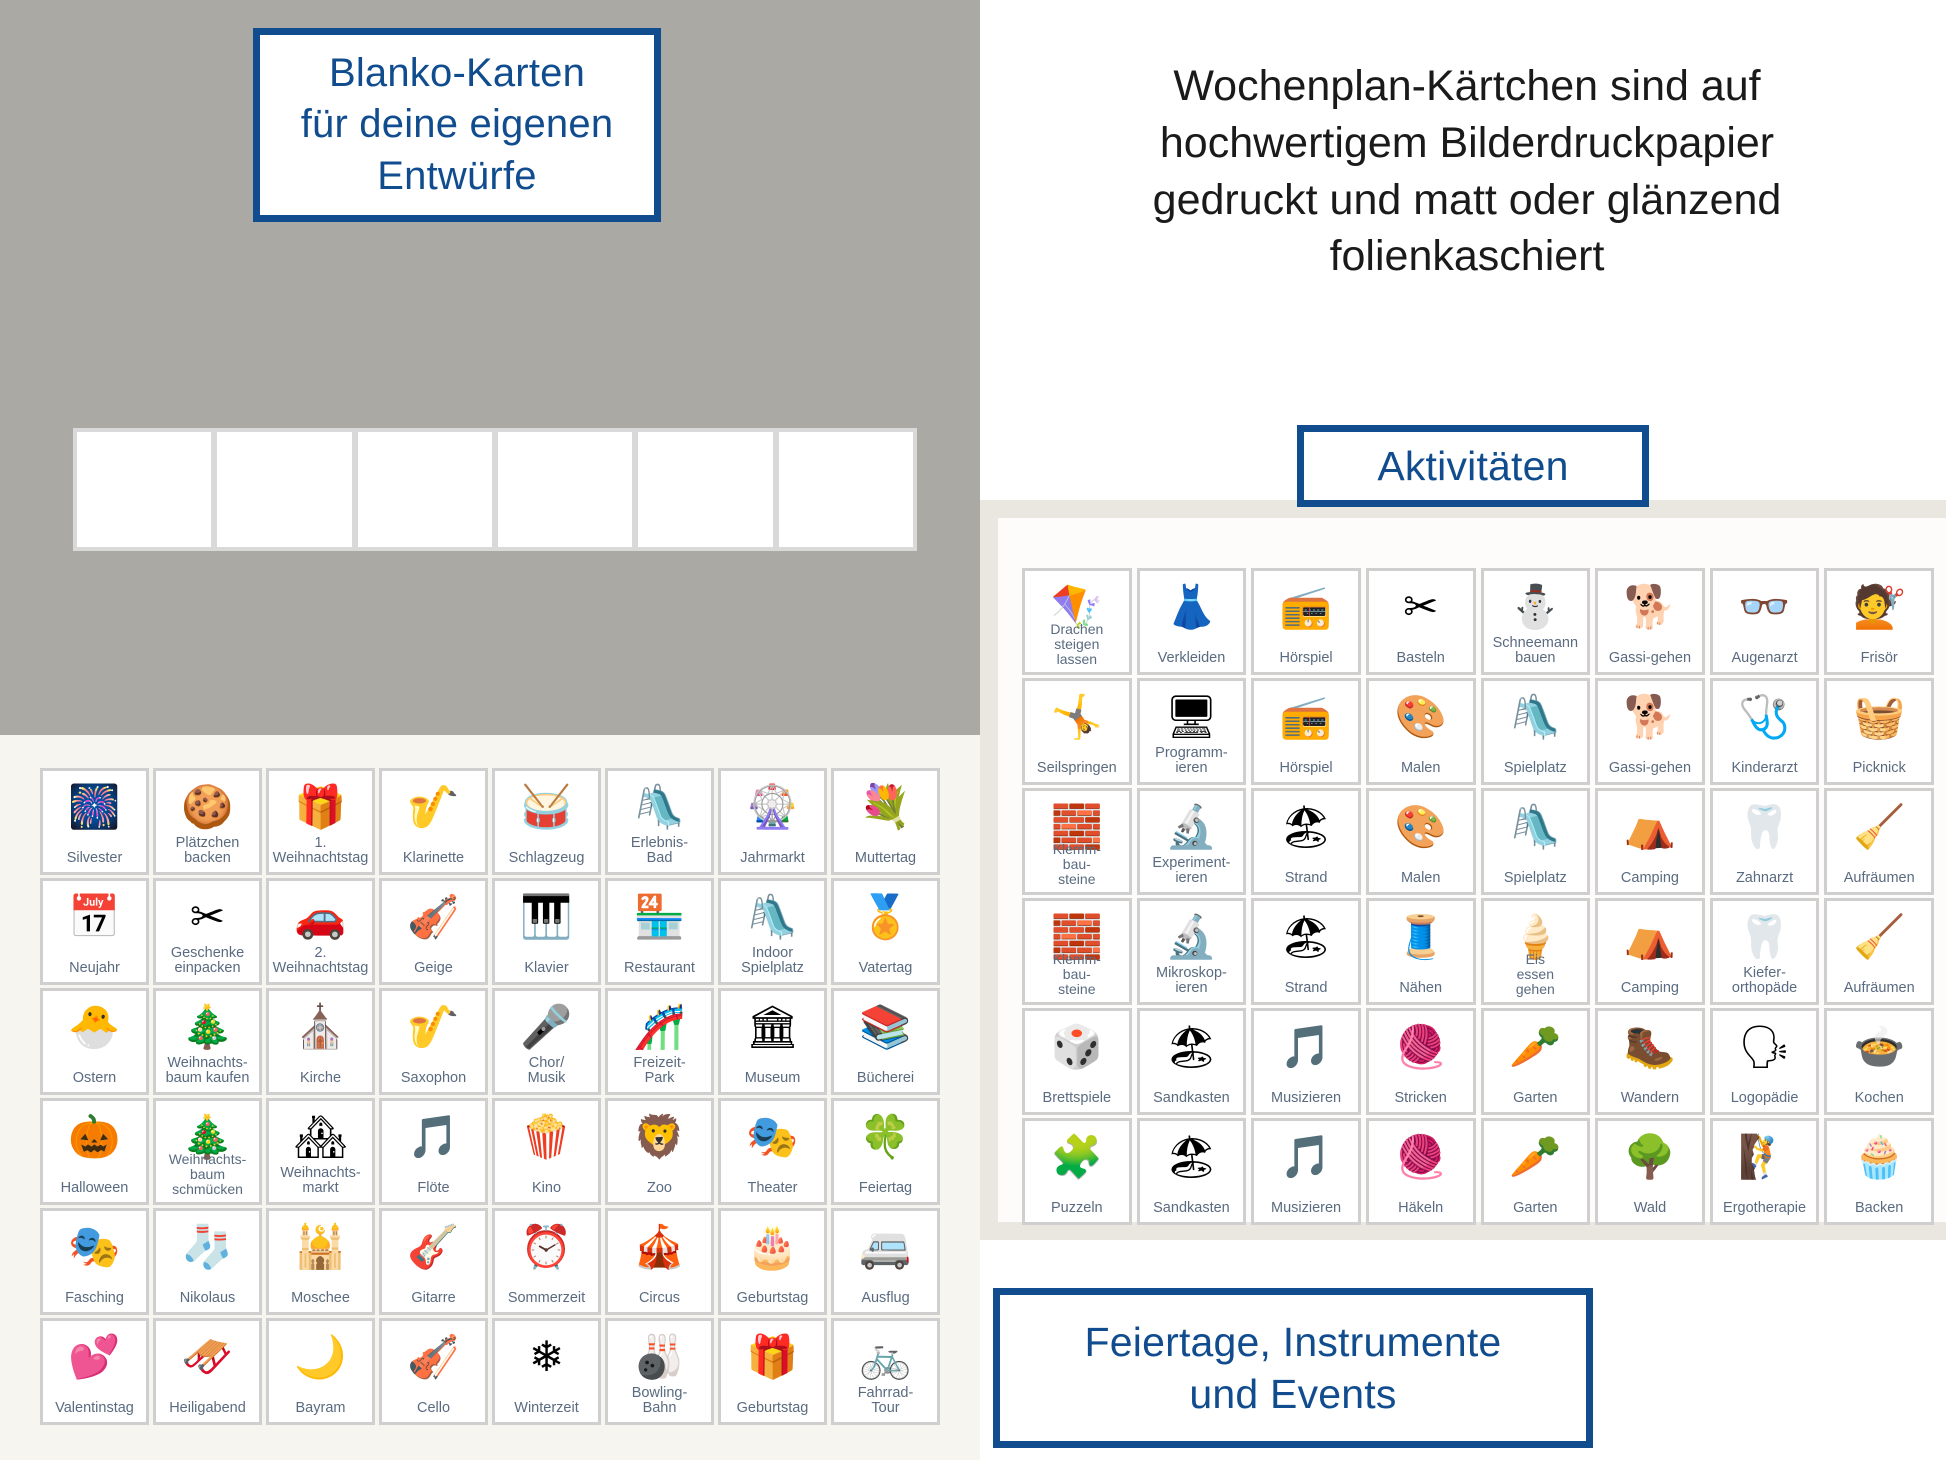 The width and height of the screenshot is (1946, 1460). Describe the element at coordinates (94, 821) in the screenshot. I see `event-card: 🎆 Silvester` at that location.